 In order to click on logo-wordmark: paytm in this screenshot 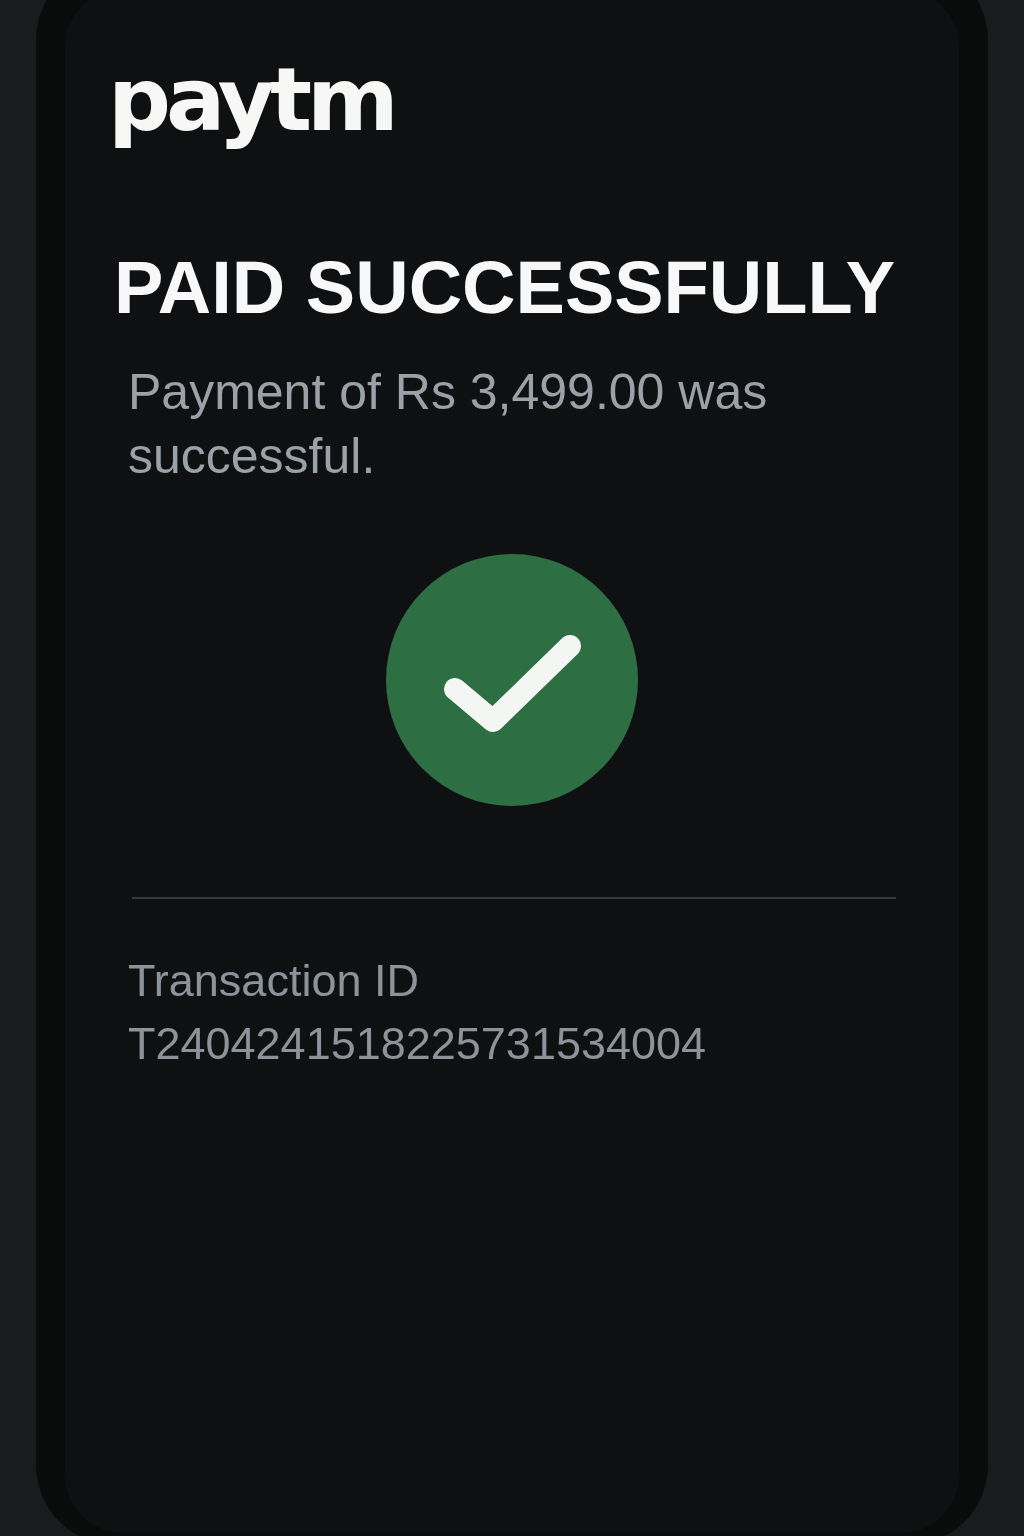, I will do `click(251, 100)`.